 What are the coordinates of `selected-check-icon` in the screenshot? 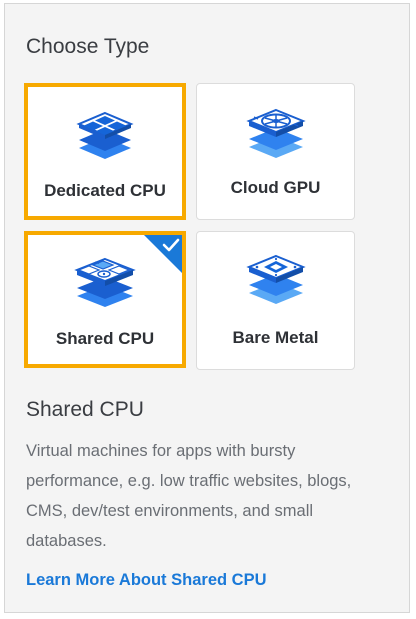 It's located at (163, 254).